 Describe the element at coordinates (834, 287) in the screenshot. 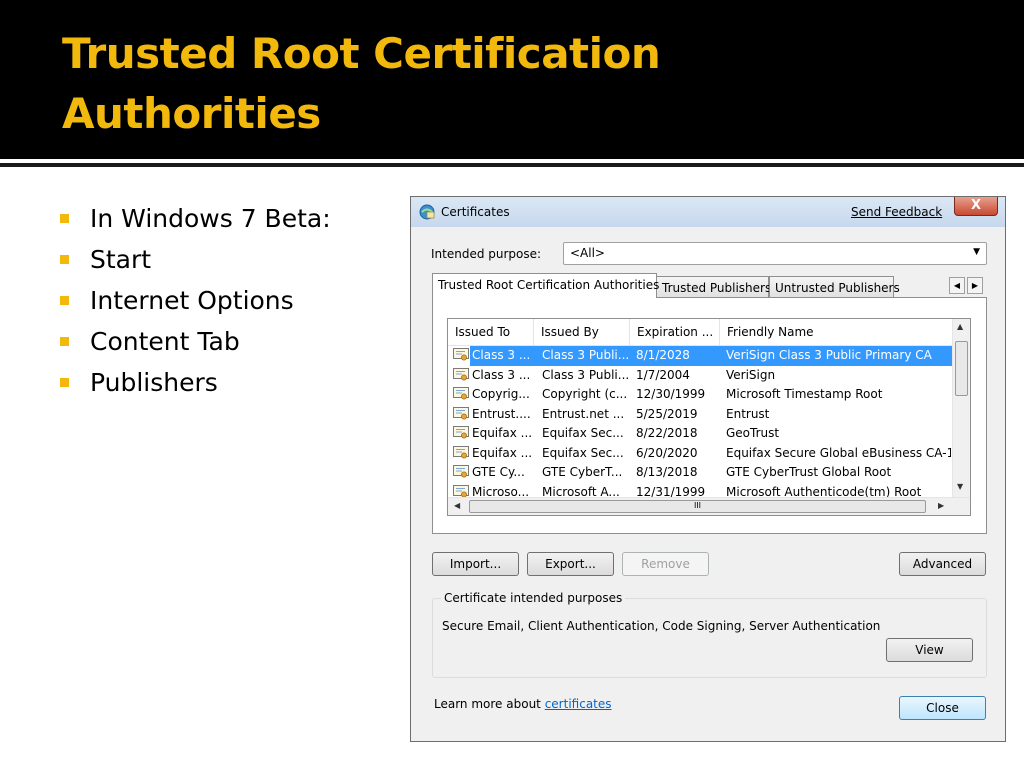

I see `tab-untrusted-publishers: Untrusted Publishers` at that location.